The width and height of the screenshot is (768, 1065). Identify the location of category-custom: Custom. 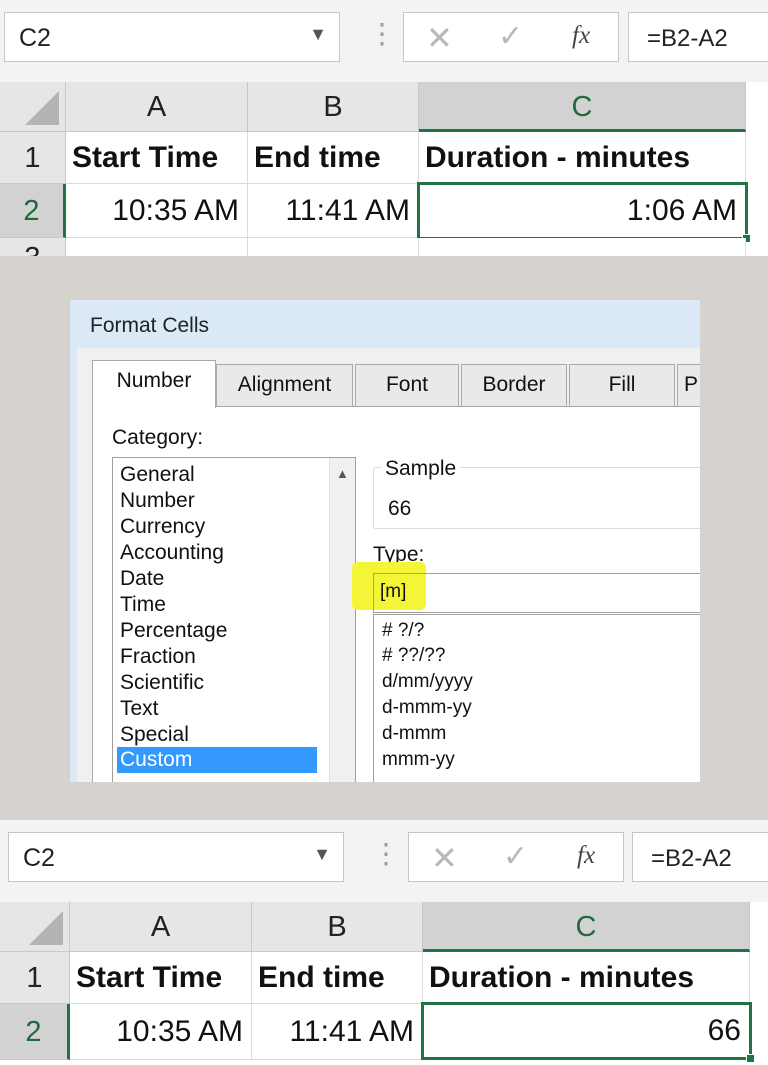
(217, 760).